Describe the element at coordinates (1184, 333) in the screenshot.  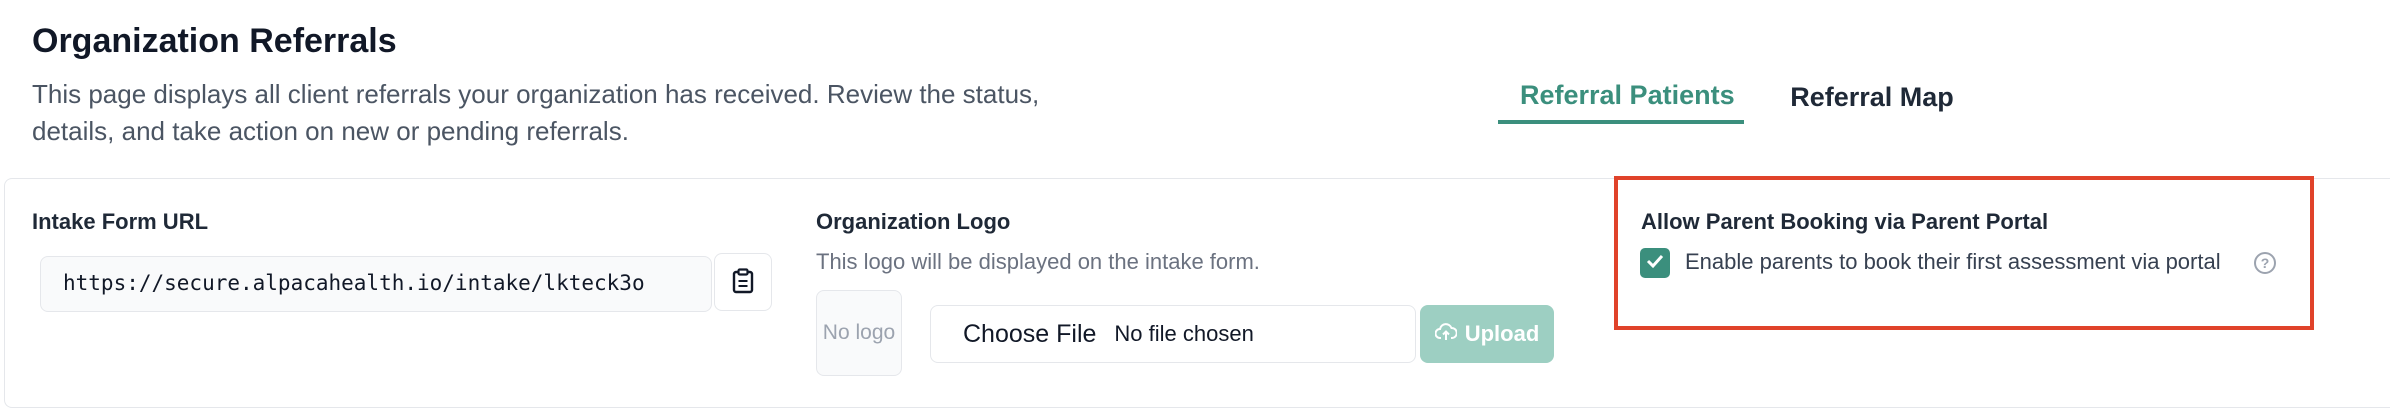
I see `file-status: No file chosen` at that location.